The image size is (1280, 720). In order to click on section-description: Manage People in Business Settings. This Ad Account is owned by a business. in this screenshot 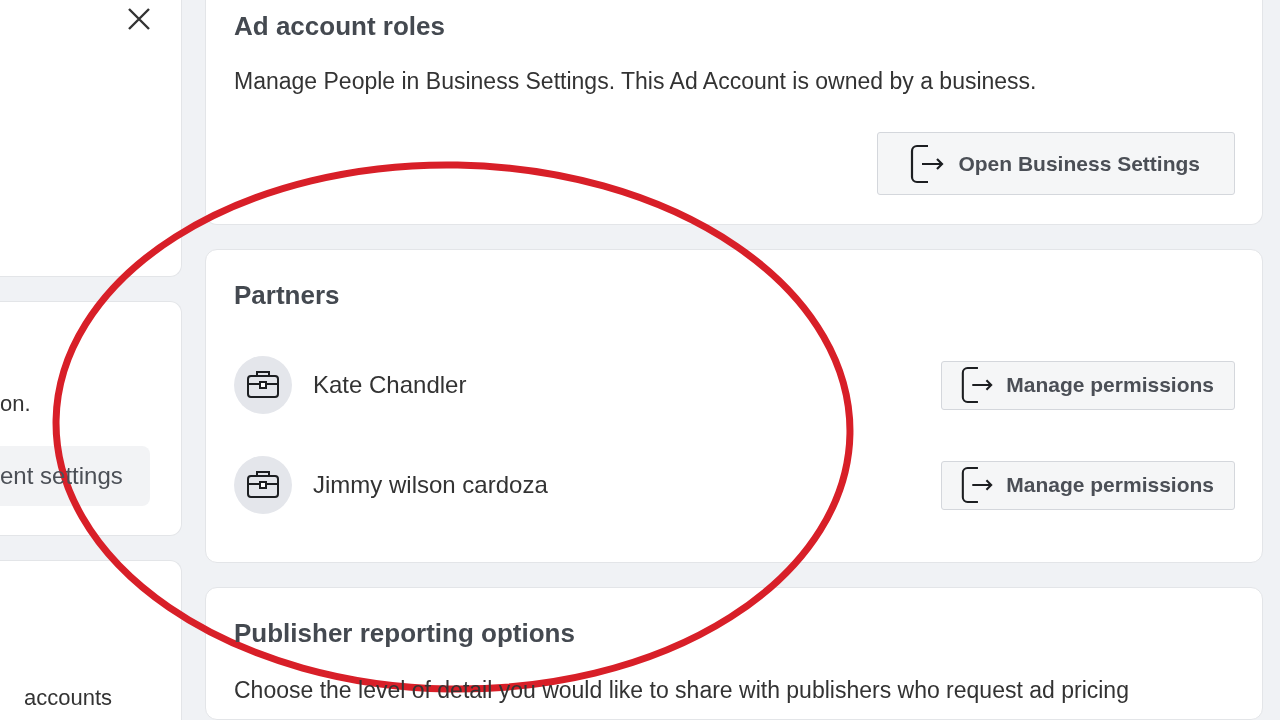, I will do `click(636, 81)`.